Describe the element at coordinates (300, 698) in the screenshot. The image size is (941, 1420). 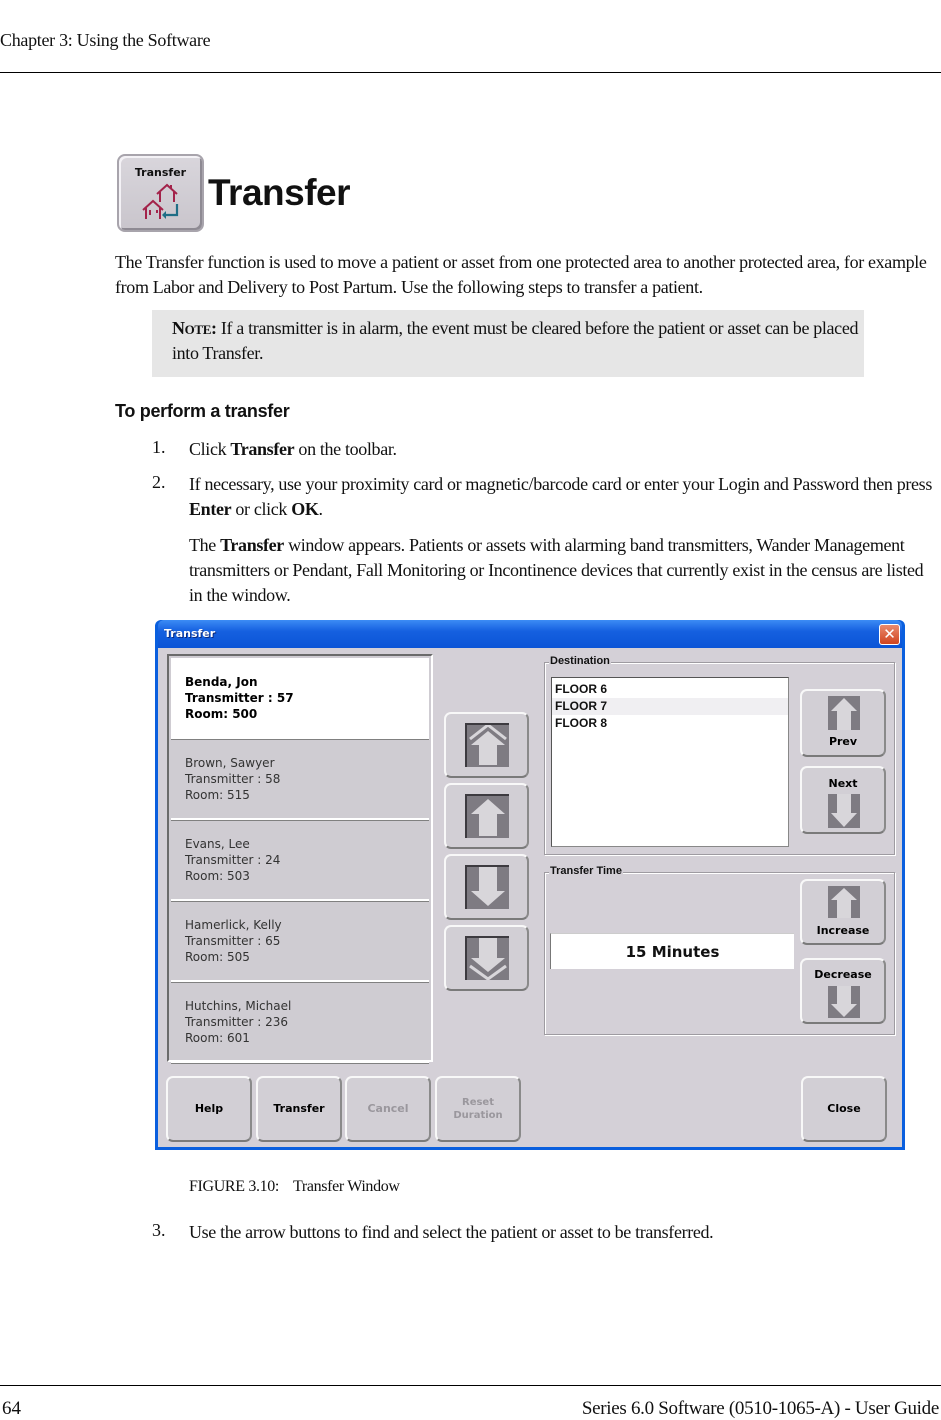
I see `patient-list-item: Benda, Jon Transmitter : 57 Room: 500` at that location.